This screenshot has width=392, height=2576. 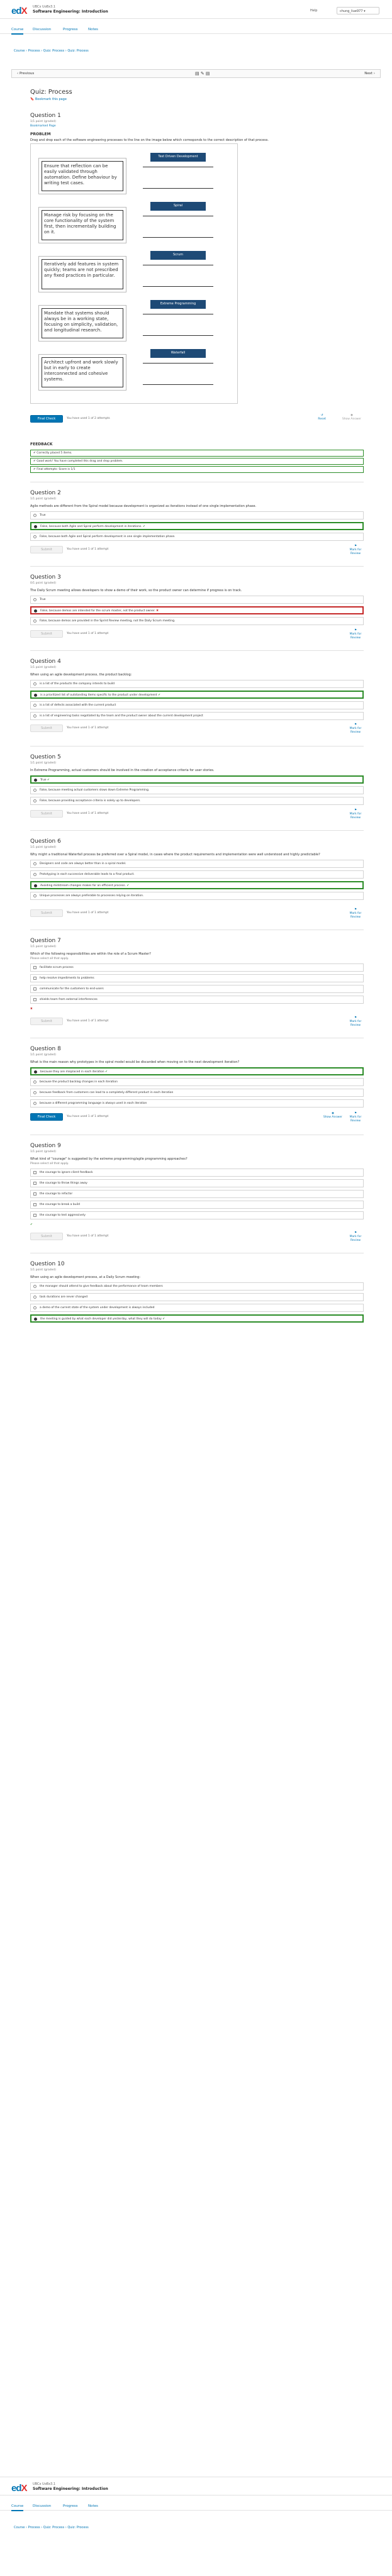 What do you see at coordinates (70, 2506) in the screenshot?
I see `tab-progress: Progress` at bounding box center [70, 2506].